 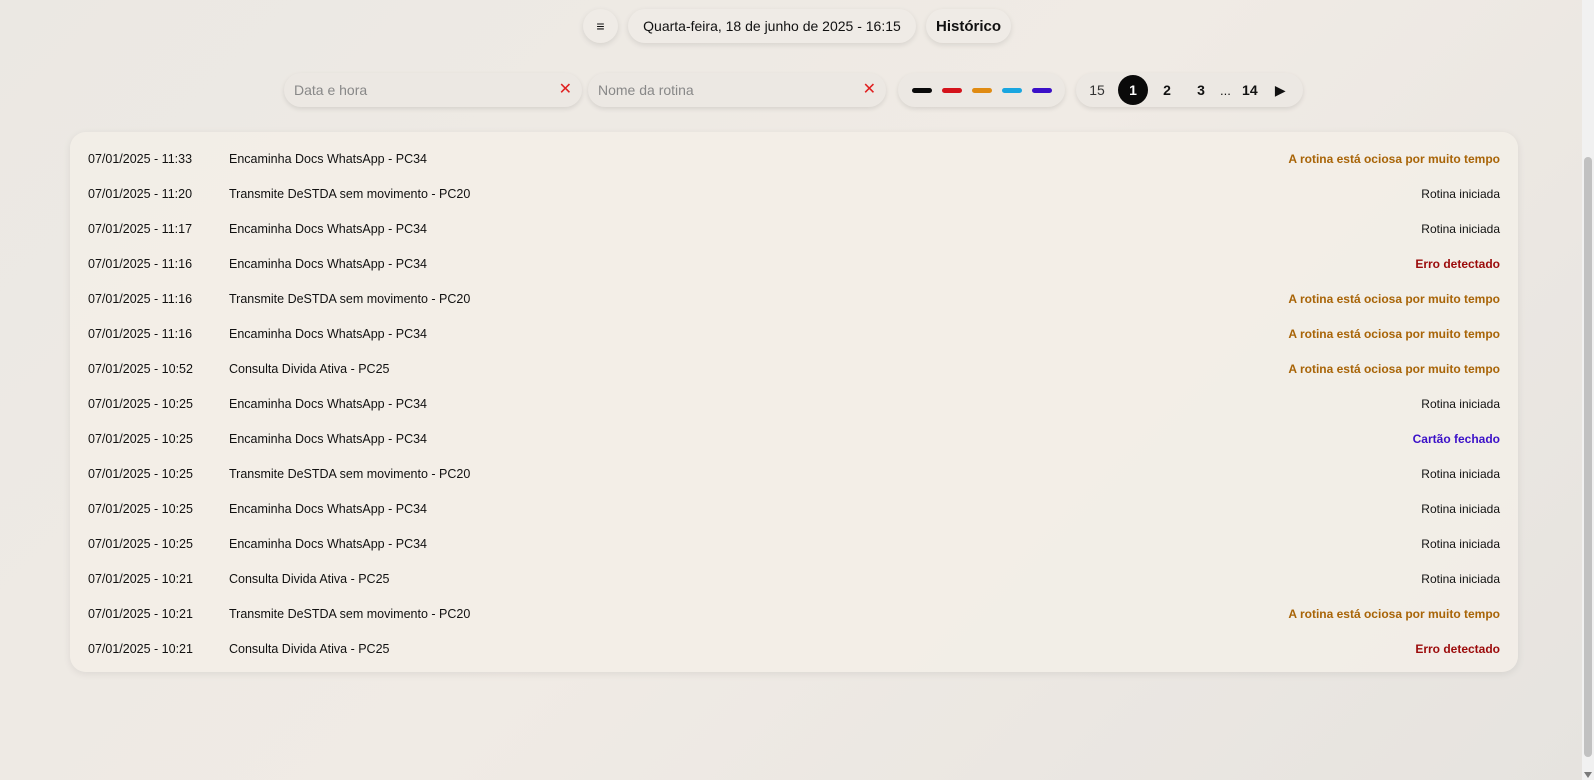 I want to click on scroll-down-icon, so click(x=1588, y=775).